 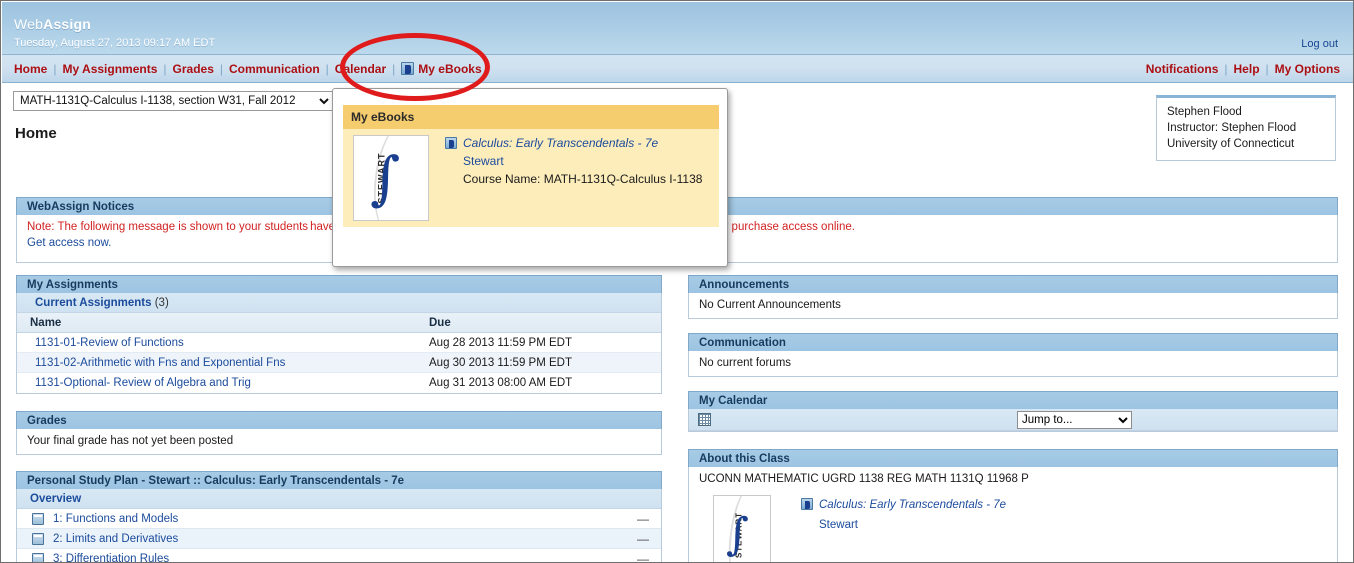 I want to click on assignment-due-date: Aug 31 2013 08:00 AM EDT, so click(x=501, y=383).